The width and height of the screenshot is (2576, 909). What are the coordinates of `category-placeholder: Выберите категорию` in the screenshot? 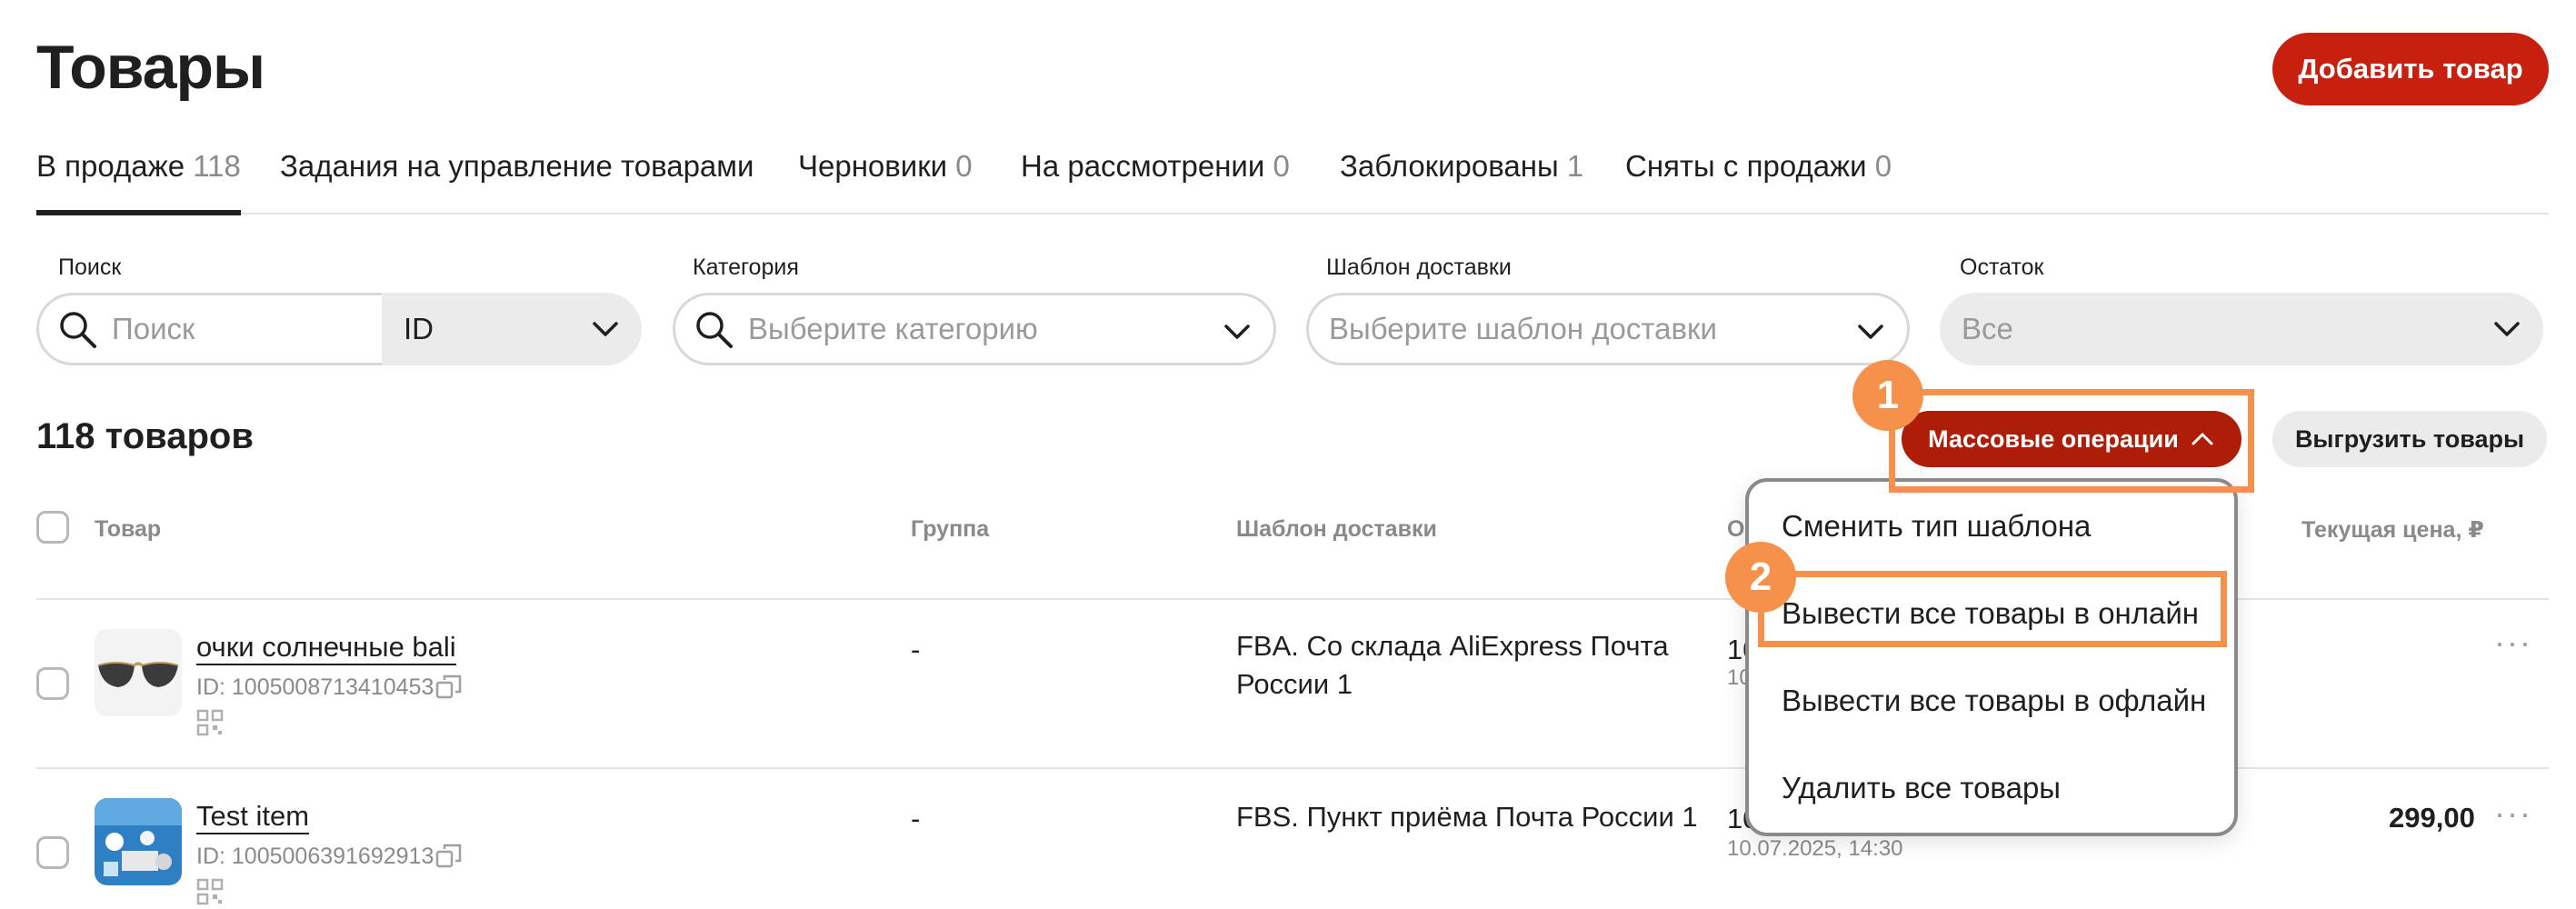 It's located at (893, 329).